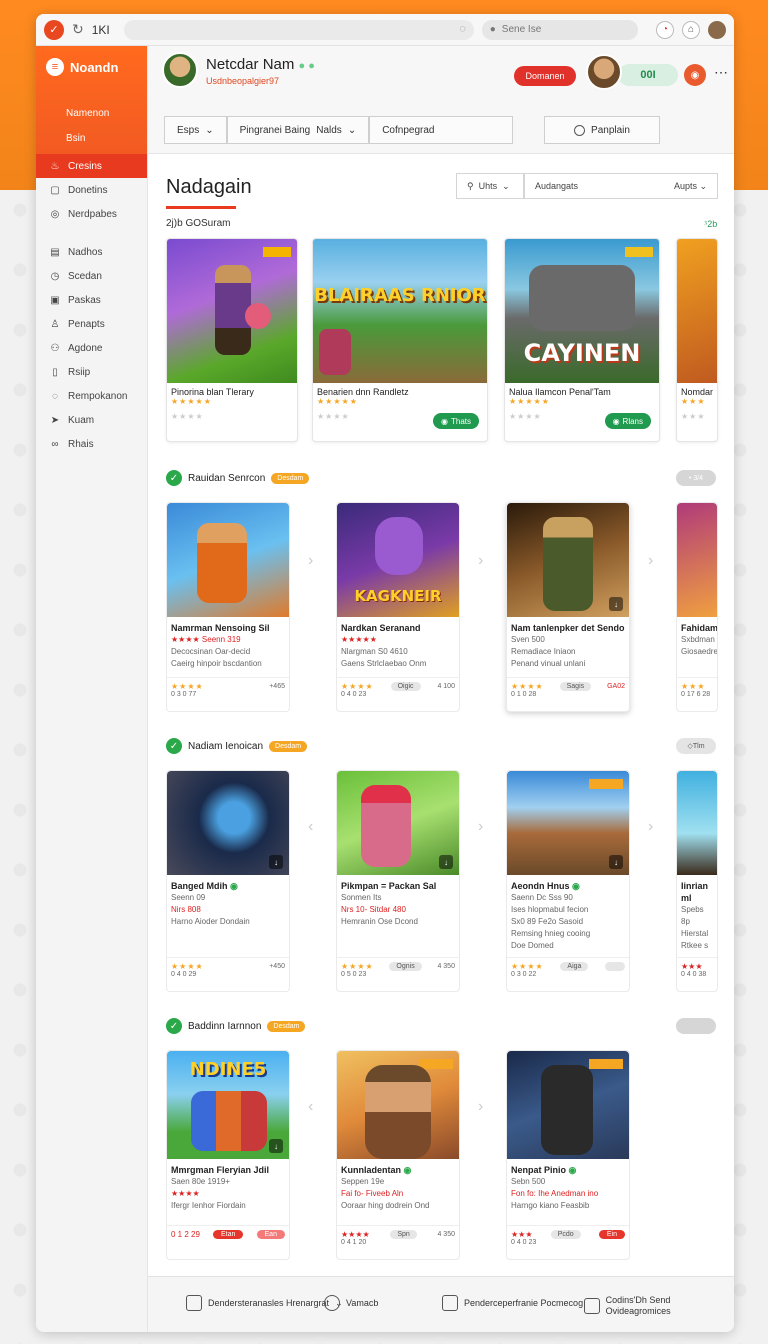 The image size is (768, 1344). Describe the element at coordinates (582, 353) in the screenshot. I see `game-logo-text: CAYINEN` at that location.